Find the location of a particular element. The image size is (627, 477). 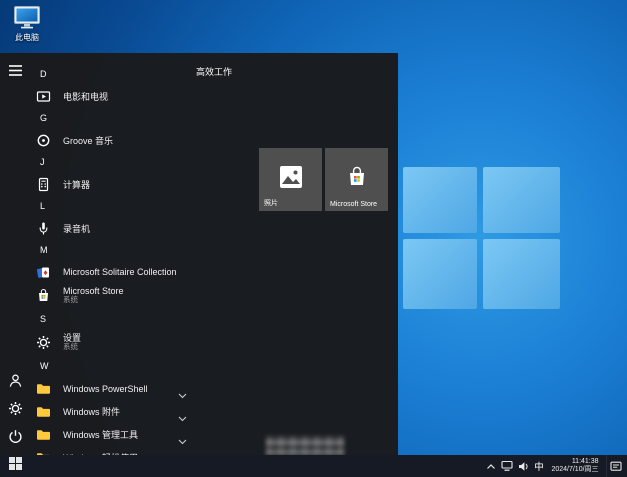

section-letter: J is located at coordinates (42, 162).